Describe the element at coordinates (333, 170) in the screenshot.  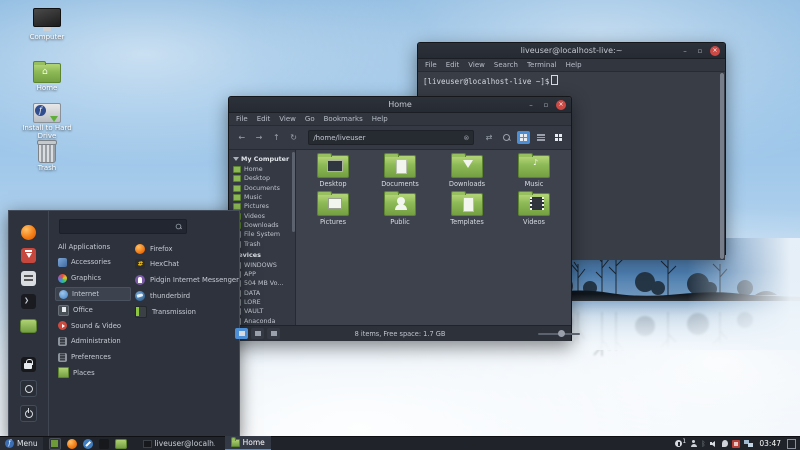
I see `folder-desktop: Desktop` at that location.